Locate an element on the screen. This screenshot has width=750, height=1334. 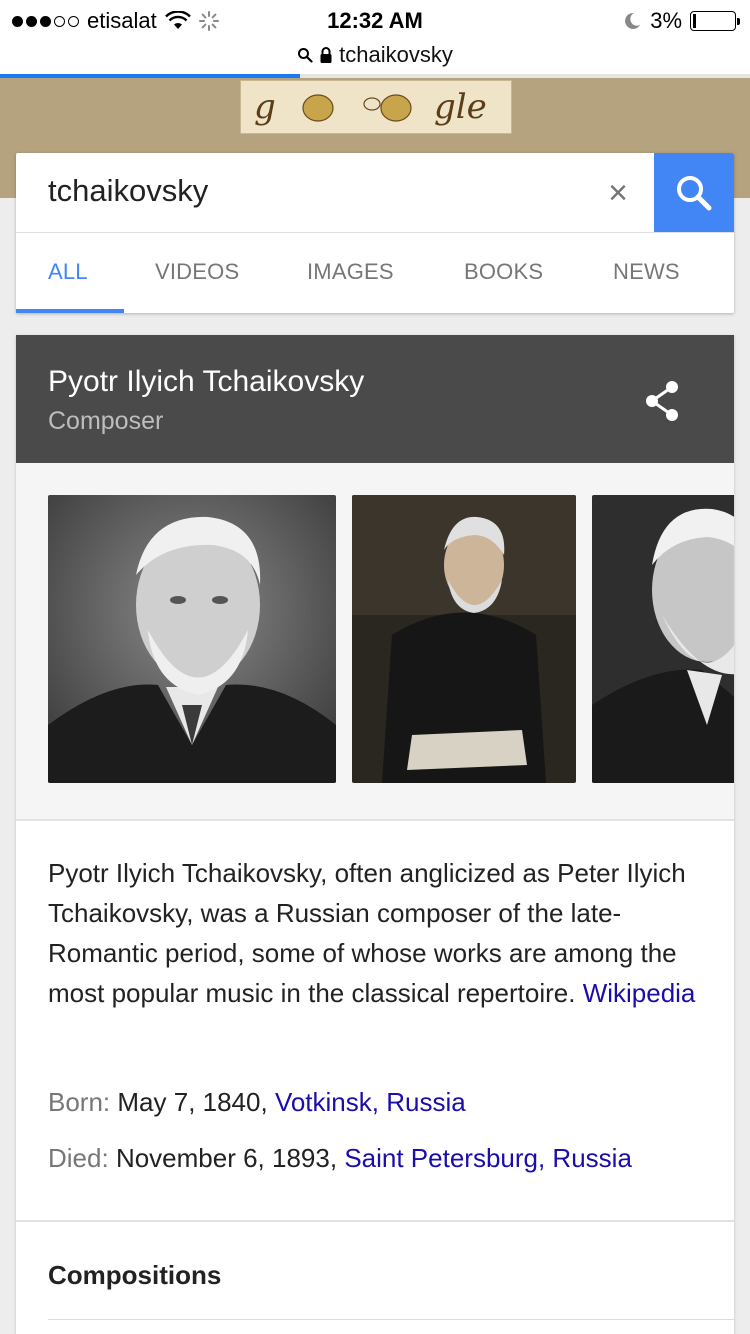
share-icon is located at coordinates (662, 401).